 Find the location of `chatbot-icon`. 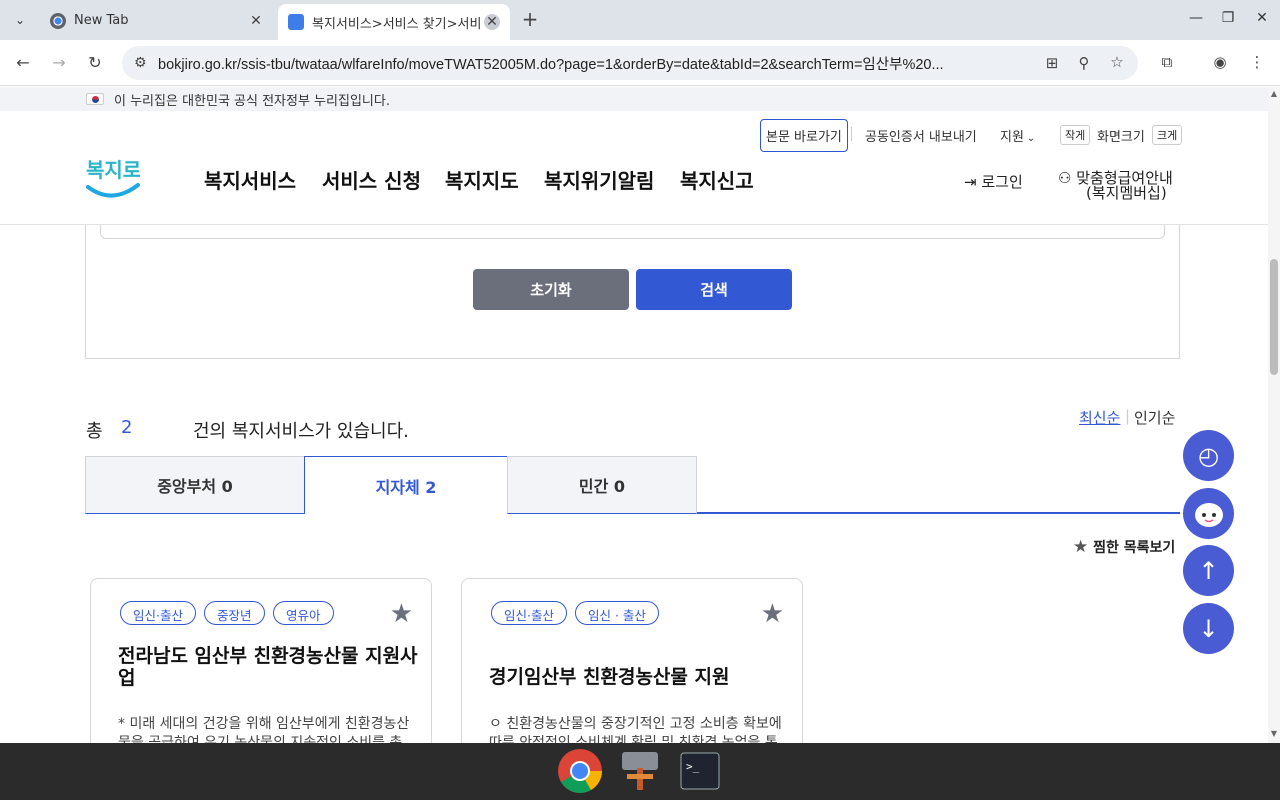

chatbot-icon is located at coordinates (1208, 514).